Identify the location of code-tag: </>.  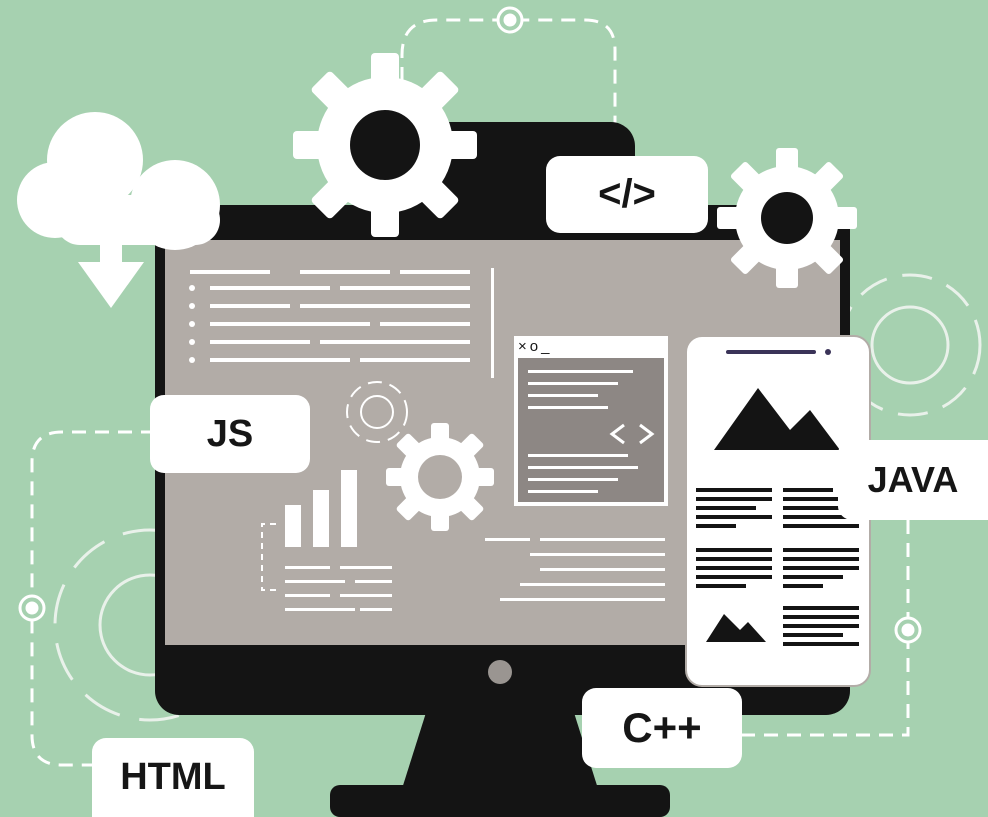
(627, 194).